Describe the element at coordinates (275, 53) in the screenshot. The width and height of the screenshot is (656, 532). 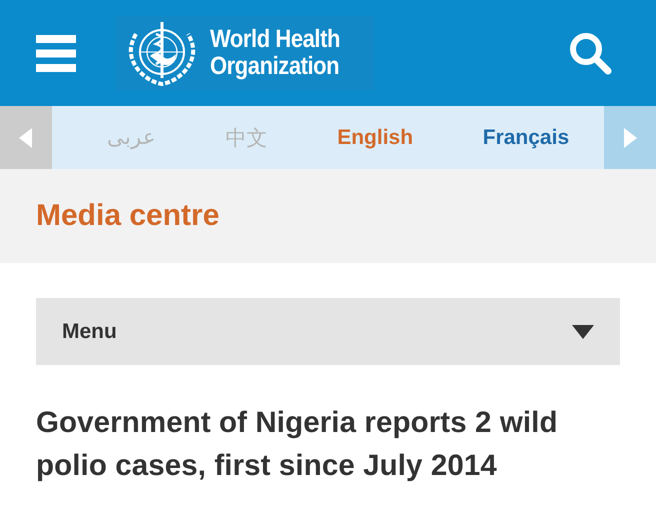
I see `logo-text: World Health Organization` at that location.